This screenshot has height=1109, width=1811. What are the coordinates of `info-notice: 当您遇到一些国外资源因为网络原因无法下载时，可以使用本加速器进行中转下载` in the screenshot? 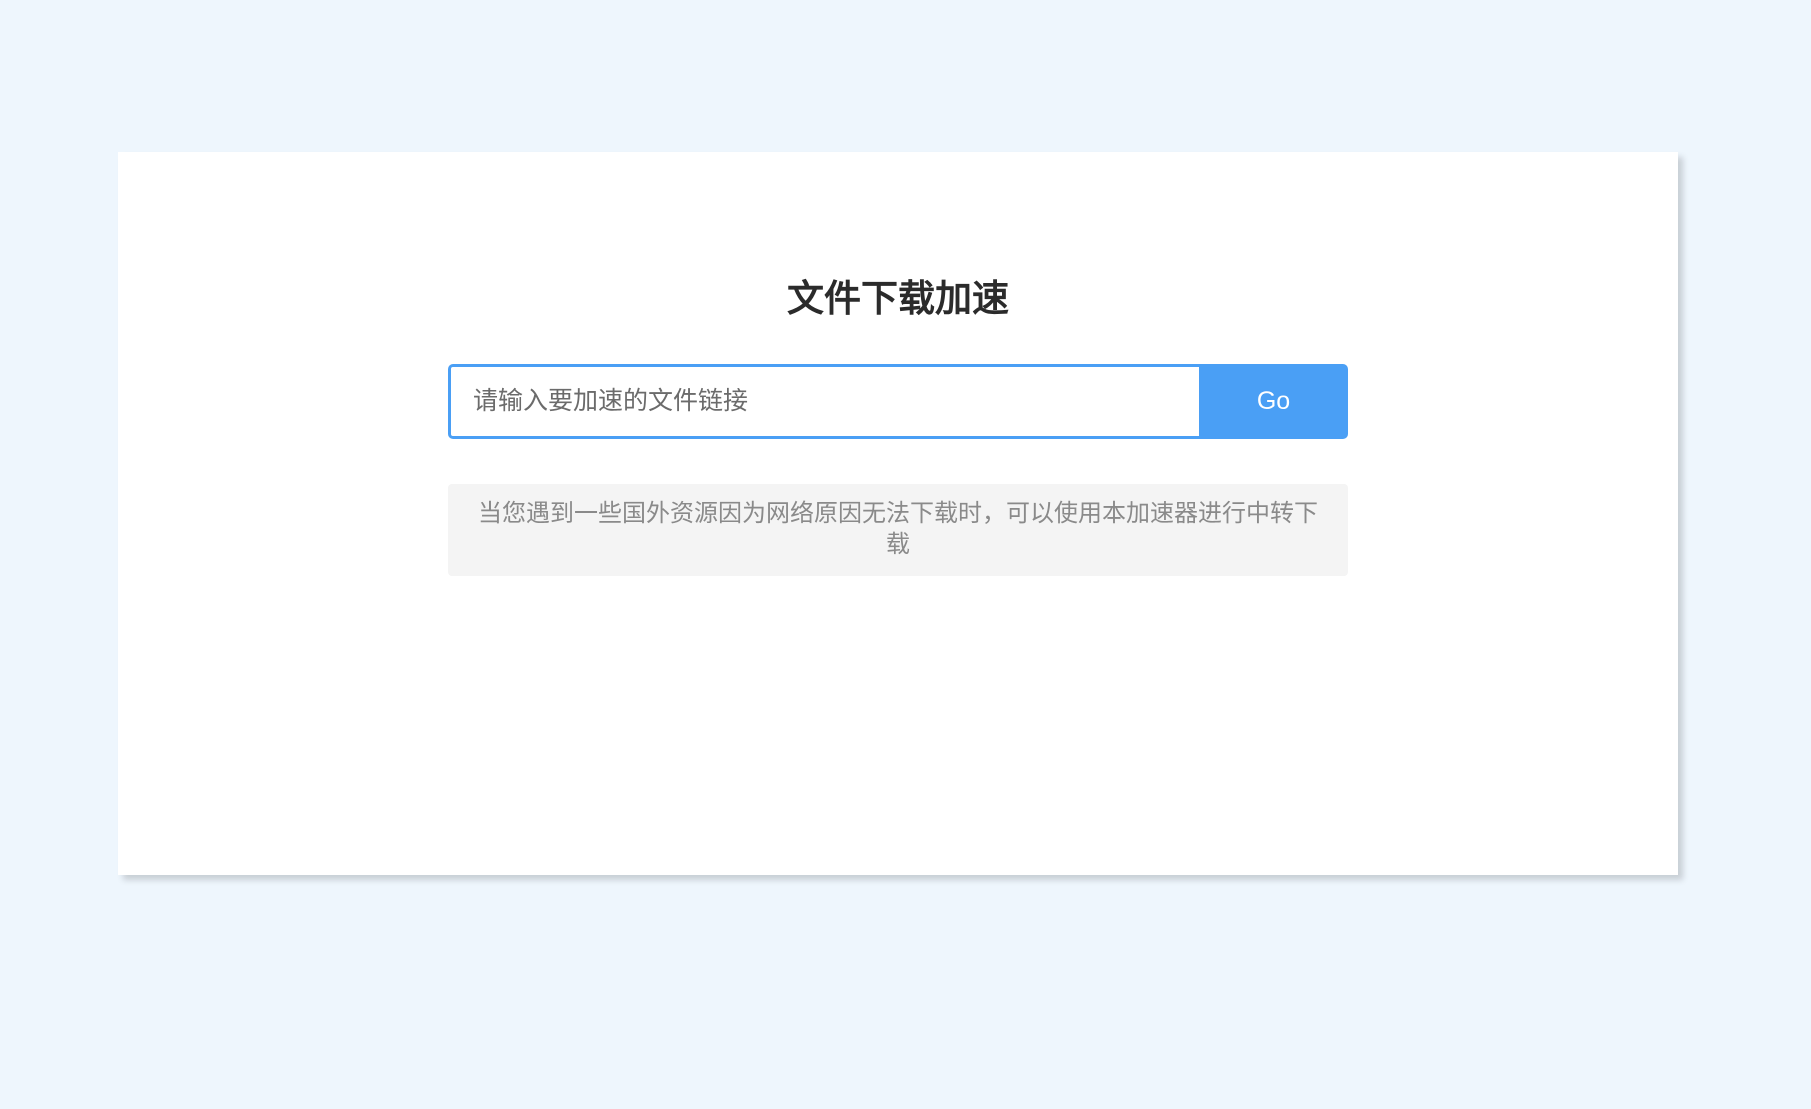 It's located at (898, 530).